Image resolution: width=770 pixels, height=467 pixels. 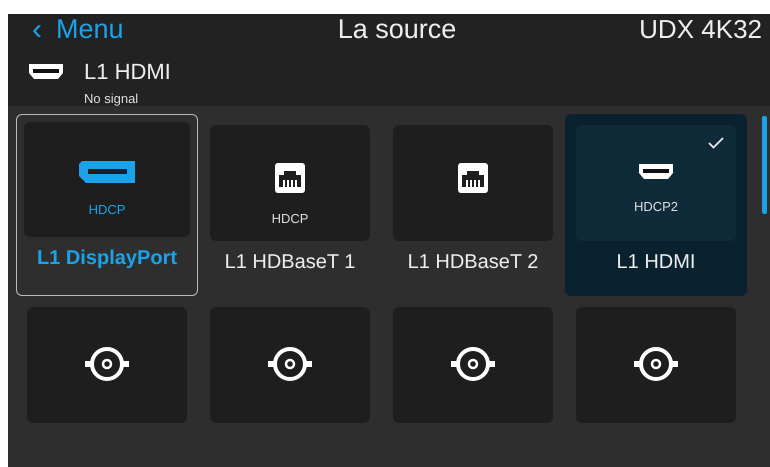 I want to click on signal-status: No signal, so click(x=112, y=98).